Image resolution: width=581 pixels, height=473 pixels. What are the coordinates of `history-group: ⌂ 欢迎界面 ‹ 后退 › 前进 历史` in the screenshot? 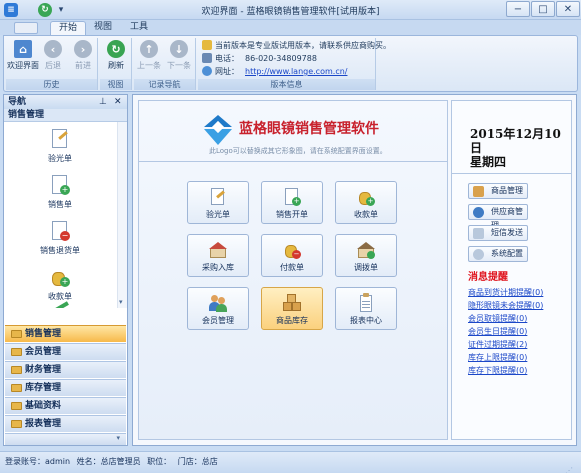 It's located at (52, 64).